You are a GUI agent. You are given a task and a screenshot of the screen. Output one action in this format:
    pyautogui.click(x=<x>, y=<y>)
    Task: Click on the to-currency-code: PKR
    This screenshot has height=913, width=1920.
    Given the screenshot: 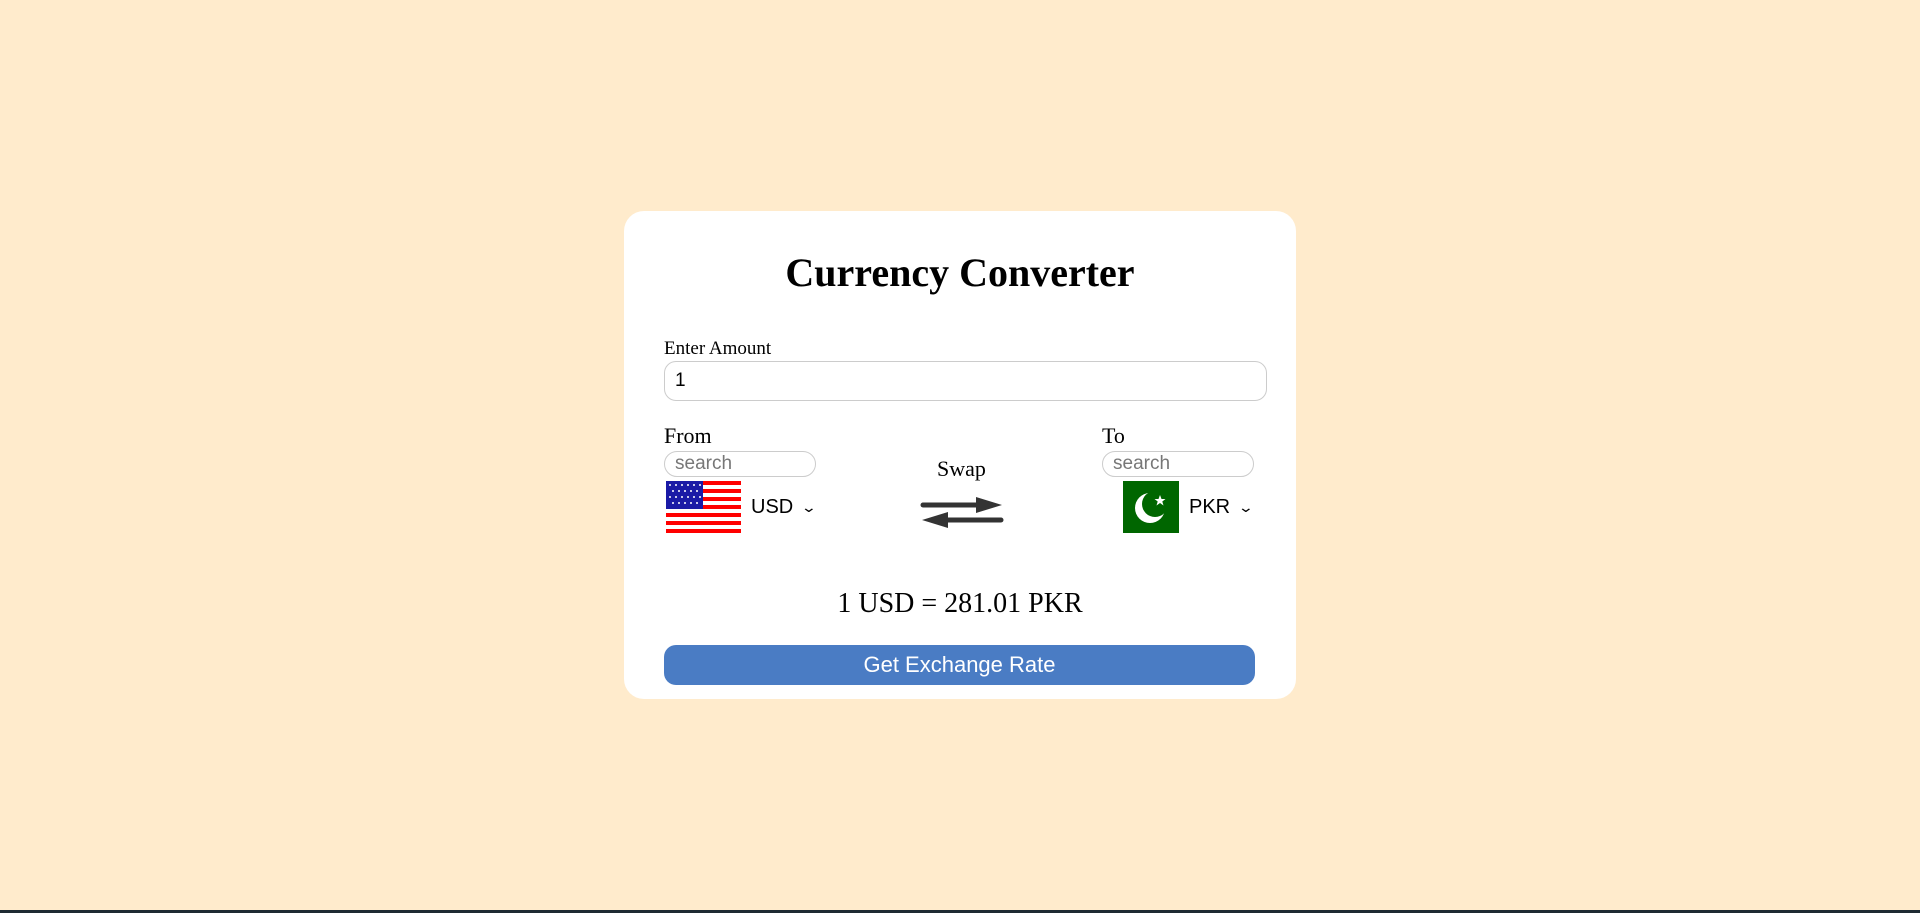 What is the action you would take?
    pyautogui.click(x=1210, y=506)
    